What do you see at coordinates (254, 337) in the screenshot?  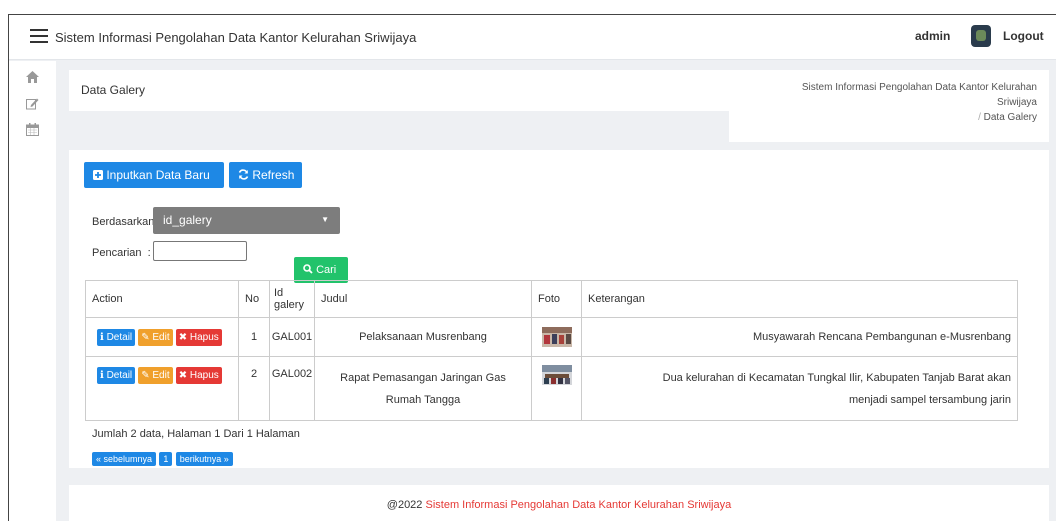 I see `row-no: 1` at bounding box center [254, 337].